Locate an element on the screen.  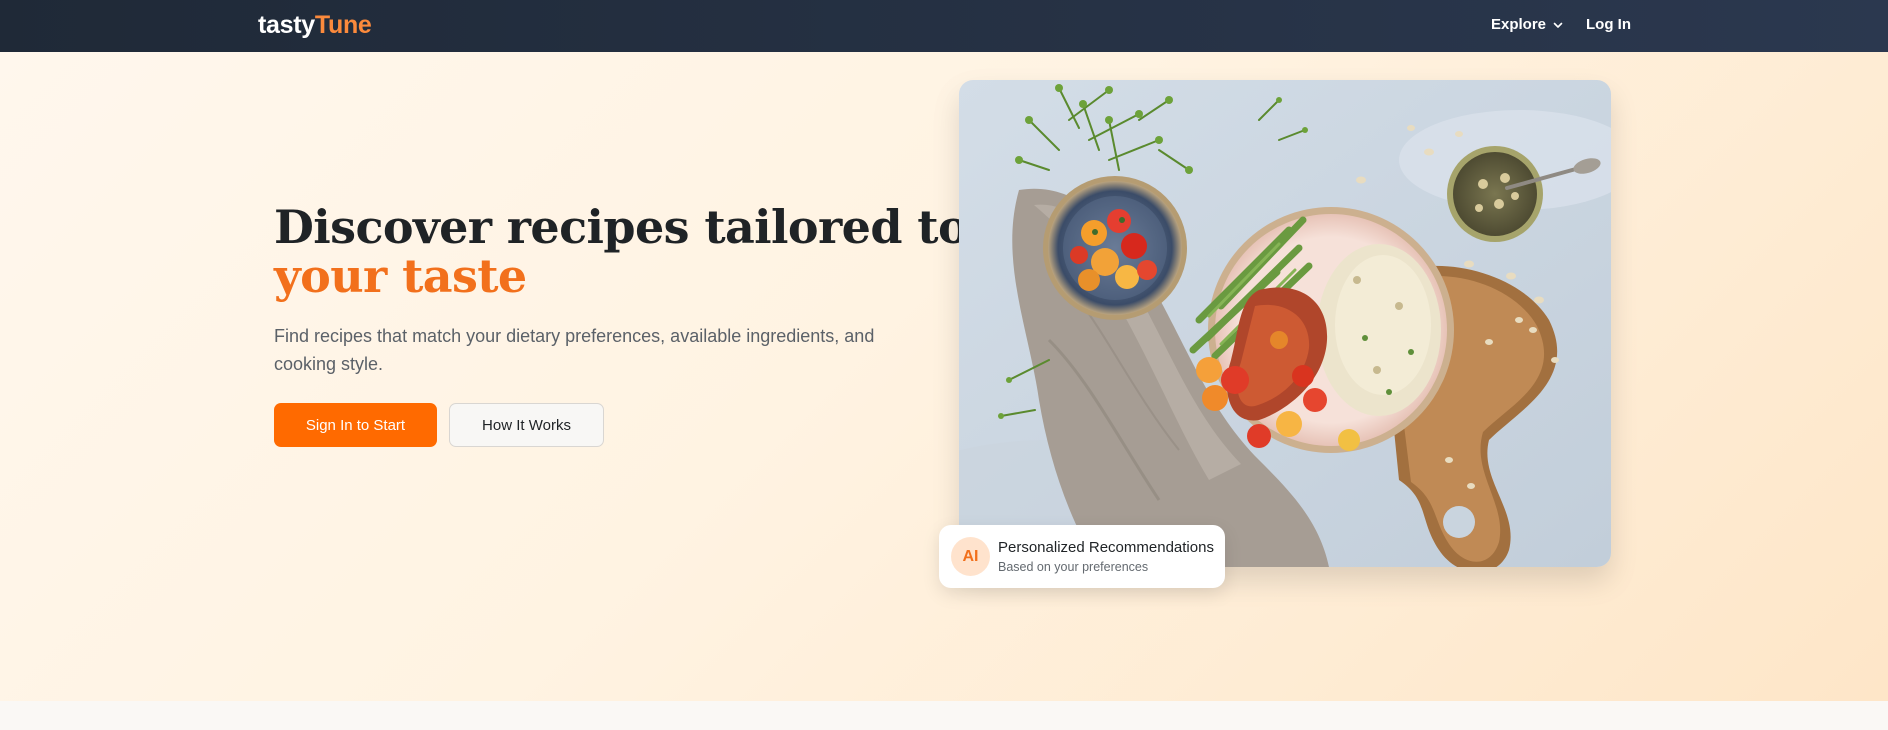
how-it-works-button: How It Works is located at coordinates (526, 425).